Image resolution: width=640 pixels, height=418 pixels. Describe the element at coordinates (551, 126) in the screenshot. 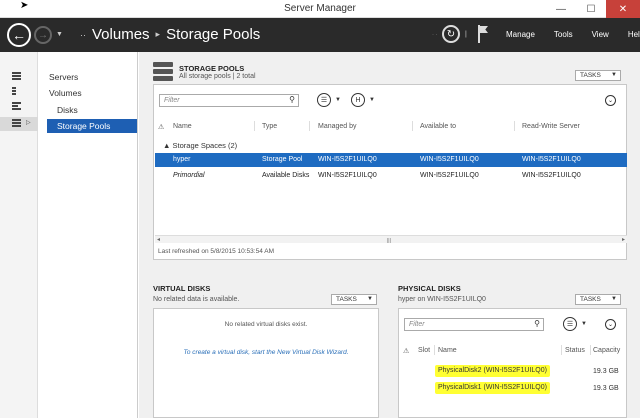

I see `column-header-read-write-server: Read-Write Server` at that location.